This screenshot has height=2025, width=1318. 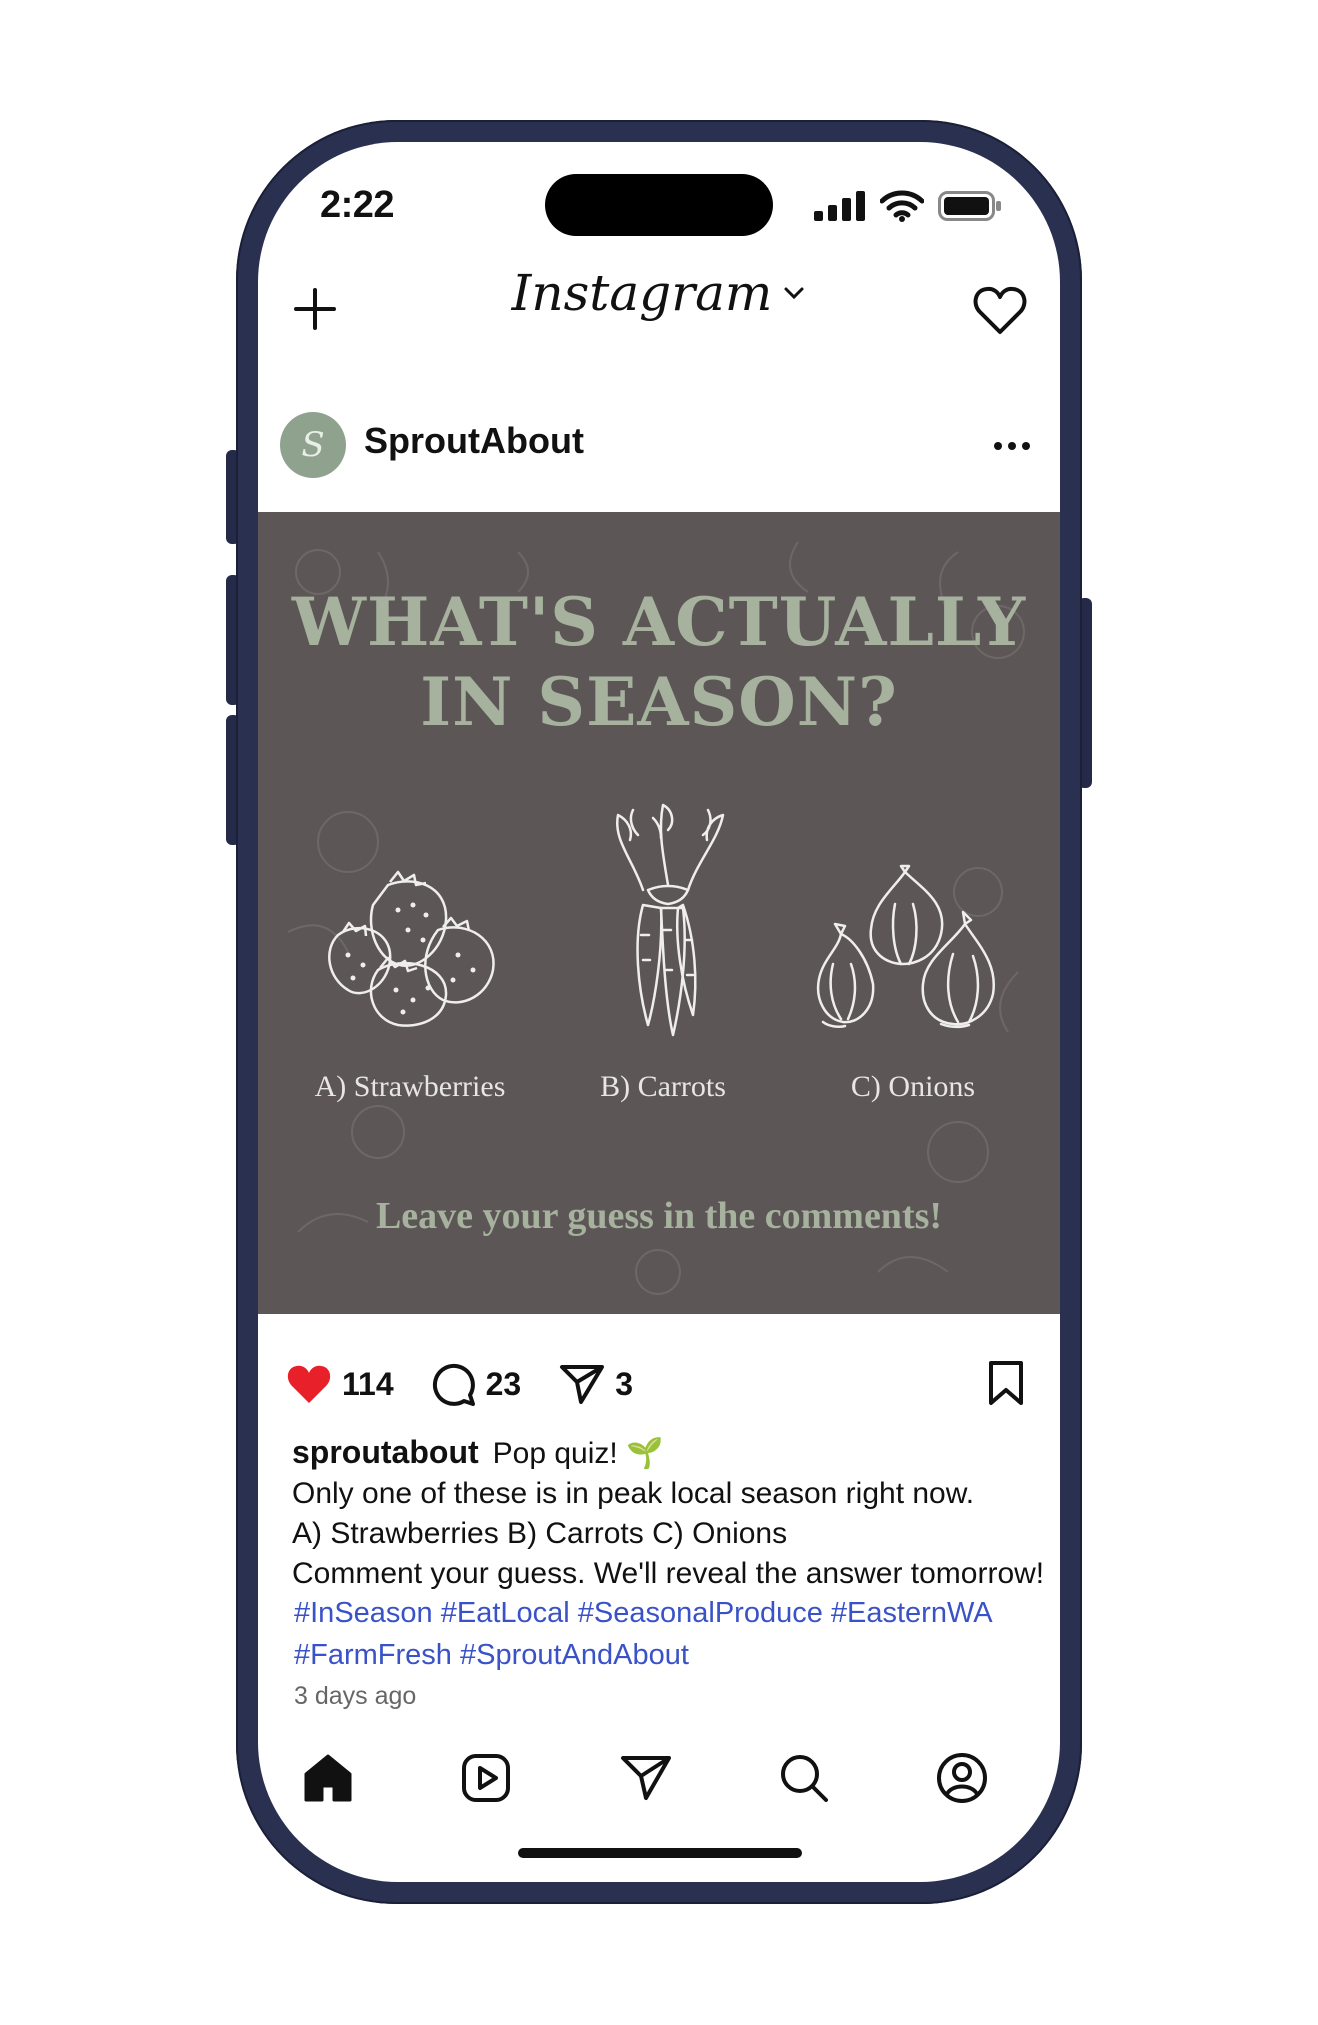 What do you see at coordinates (340, 1384) in the screenshot?
I see `like-button: 114` at bounding box center [340, 1384].